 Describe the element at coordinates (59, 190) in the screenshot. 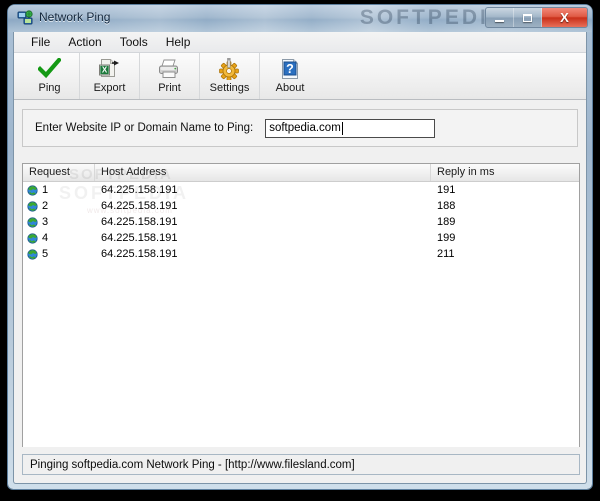

I see `cell-request: 1` at that location.